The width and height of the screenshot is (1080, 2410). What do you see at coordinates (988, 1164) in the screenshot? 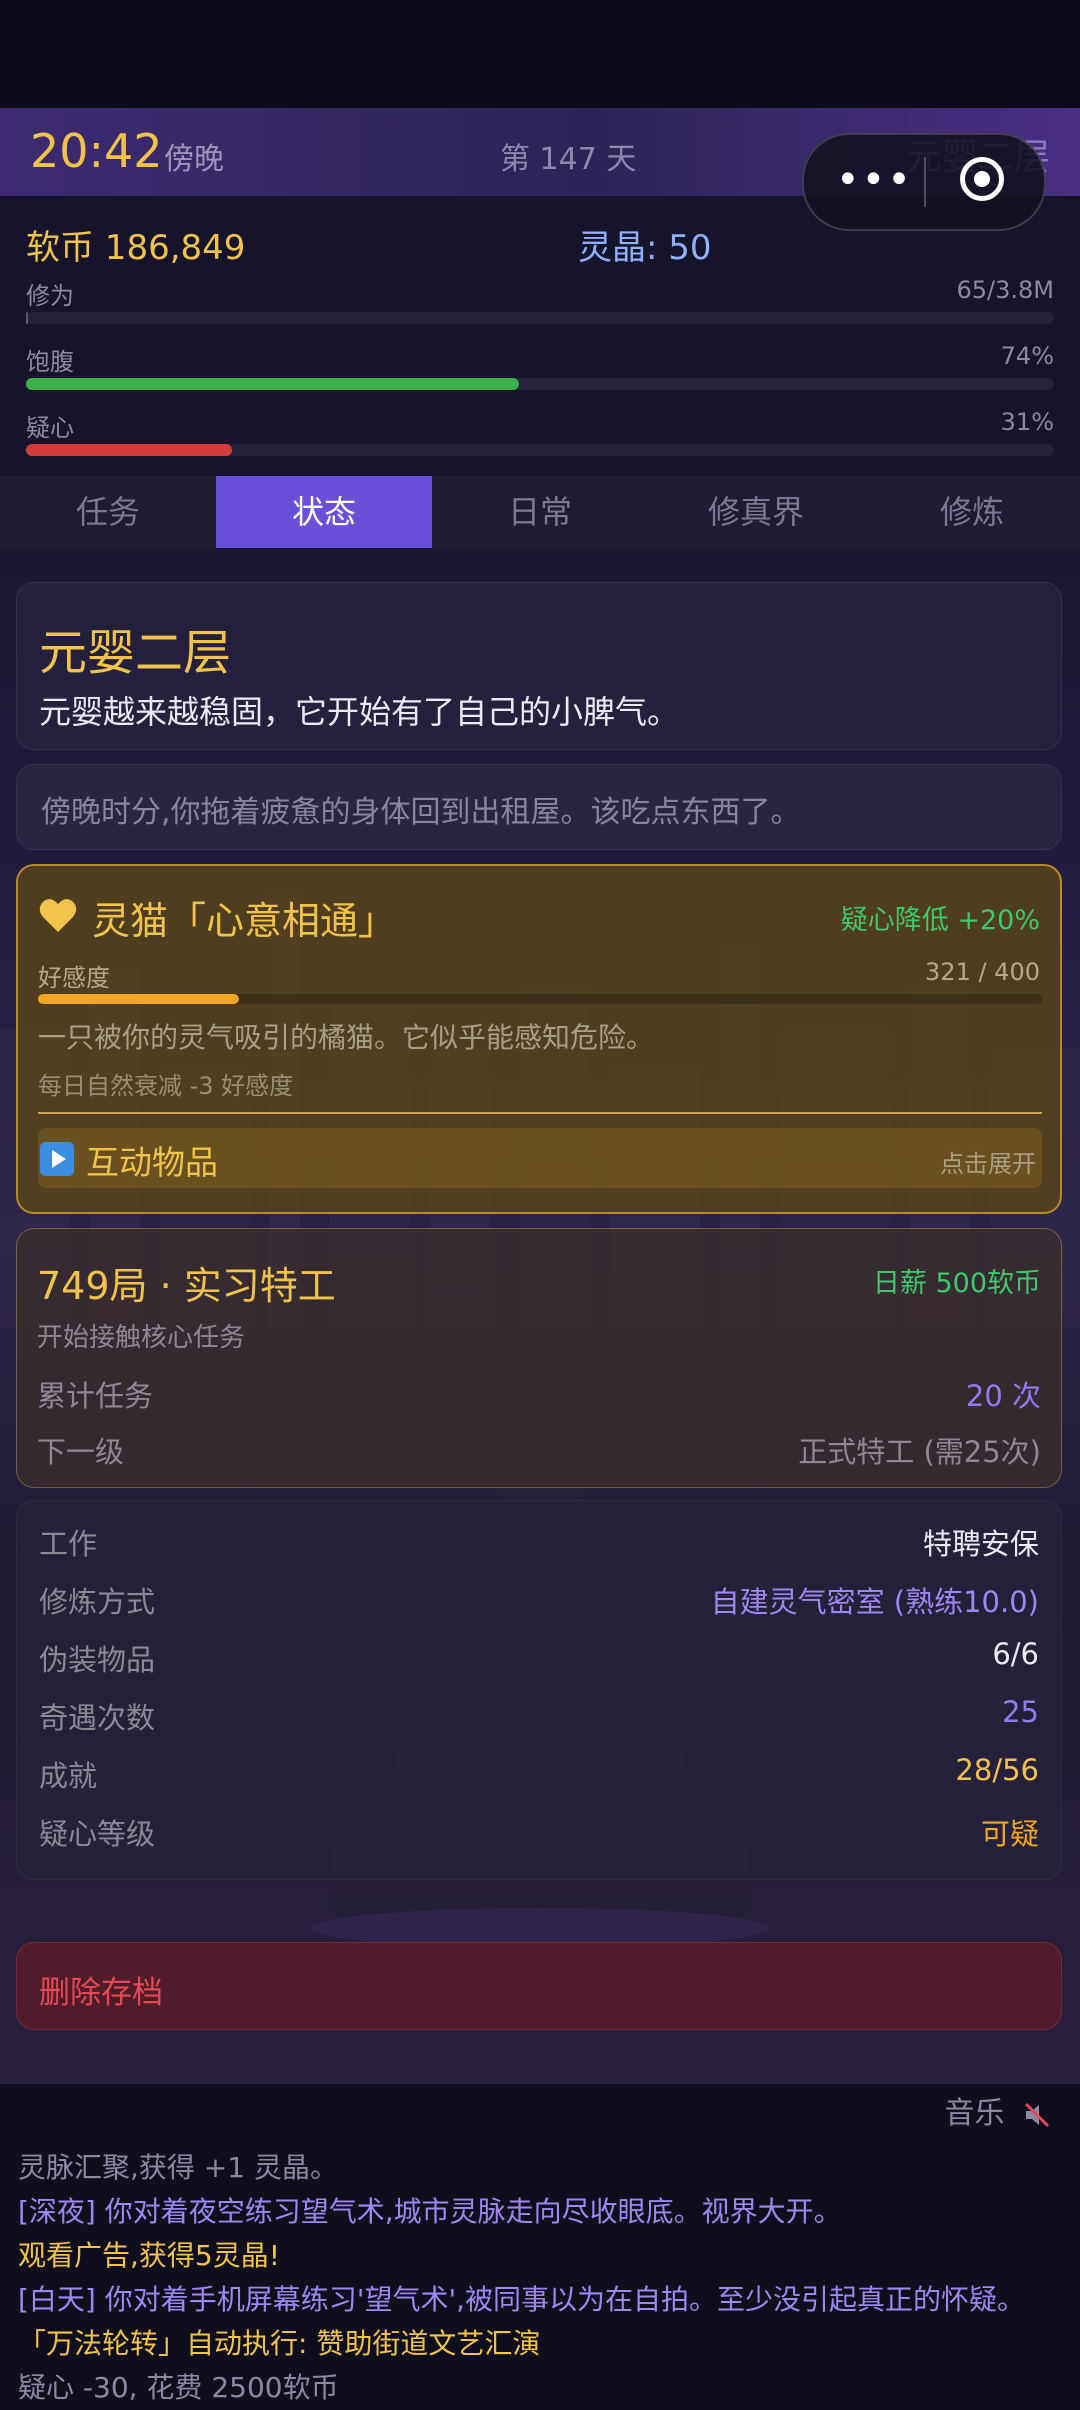
I see `expand-hint: 点击展开` at bounding box center [988, 1164].